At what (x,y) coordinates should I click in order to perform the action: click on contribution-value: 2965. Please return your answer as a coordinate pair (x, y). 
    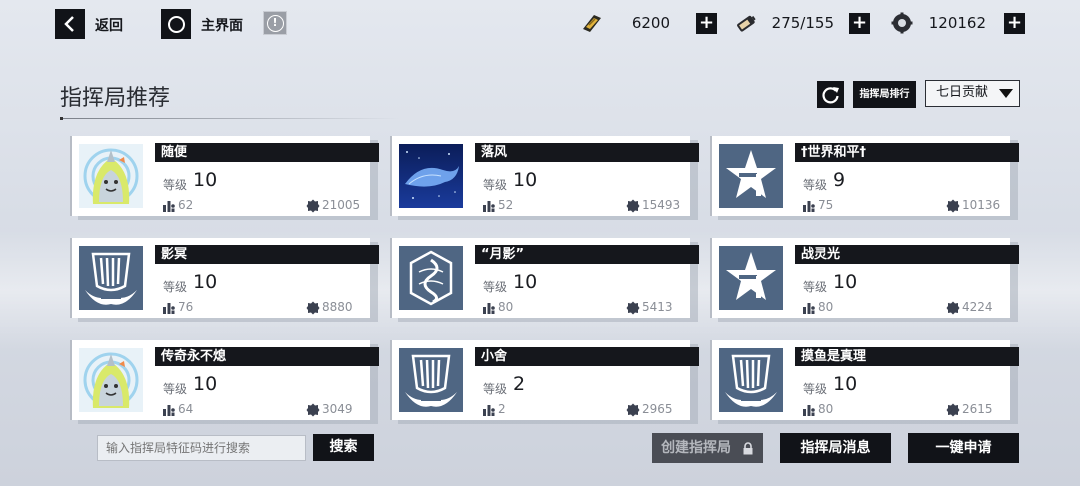
    Looking at the image, I should click on (657, 409).